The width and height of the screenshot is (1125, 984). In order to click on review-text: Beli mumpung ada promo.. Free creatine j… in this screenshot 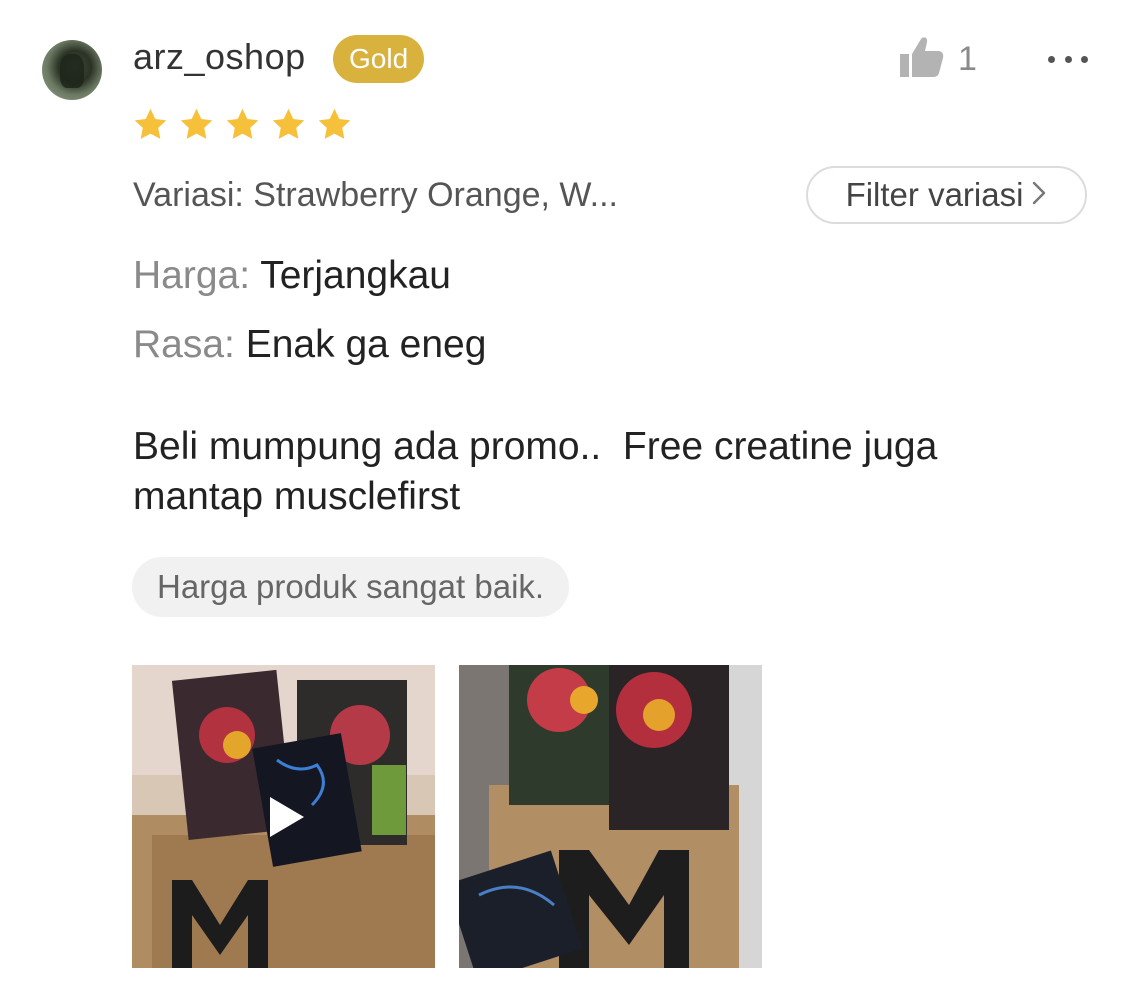, I will do `click(541, 471)`.